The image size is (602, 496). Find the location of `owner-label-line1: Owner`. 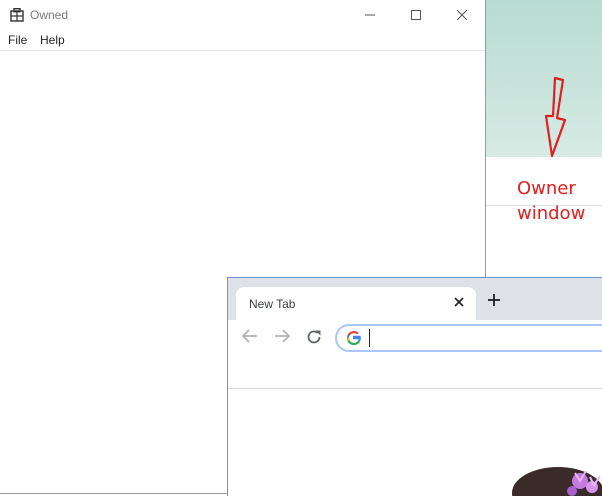

owner-label-line1: Owner is located at coordinates (546, 188).